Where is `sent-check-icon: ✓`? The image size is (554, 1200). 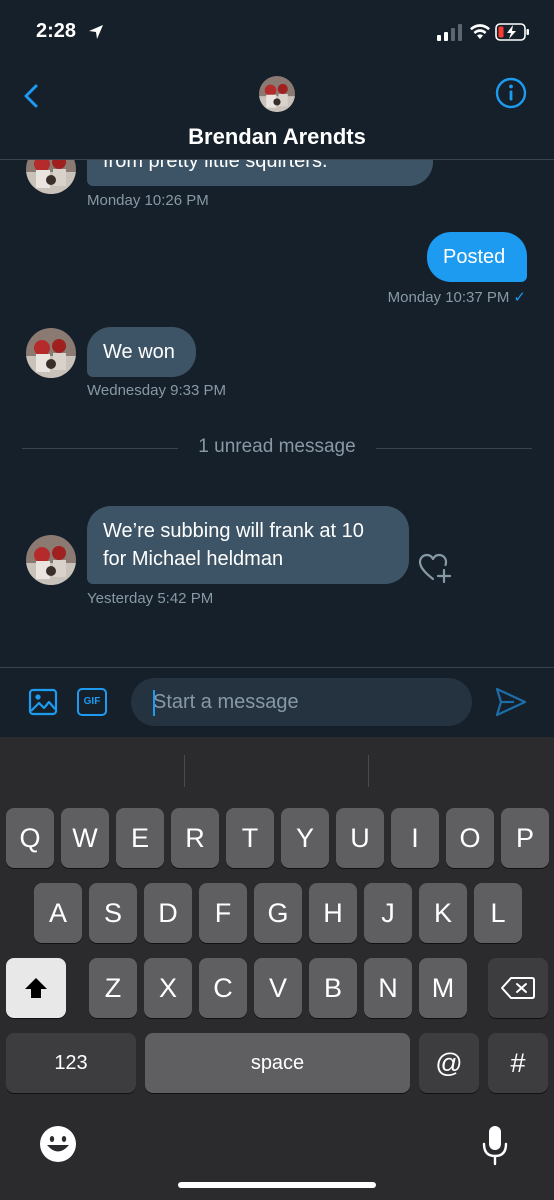 sent-check-icon: ✓ is located at coordinates (519, 297).